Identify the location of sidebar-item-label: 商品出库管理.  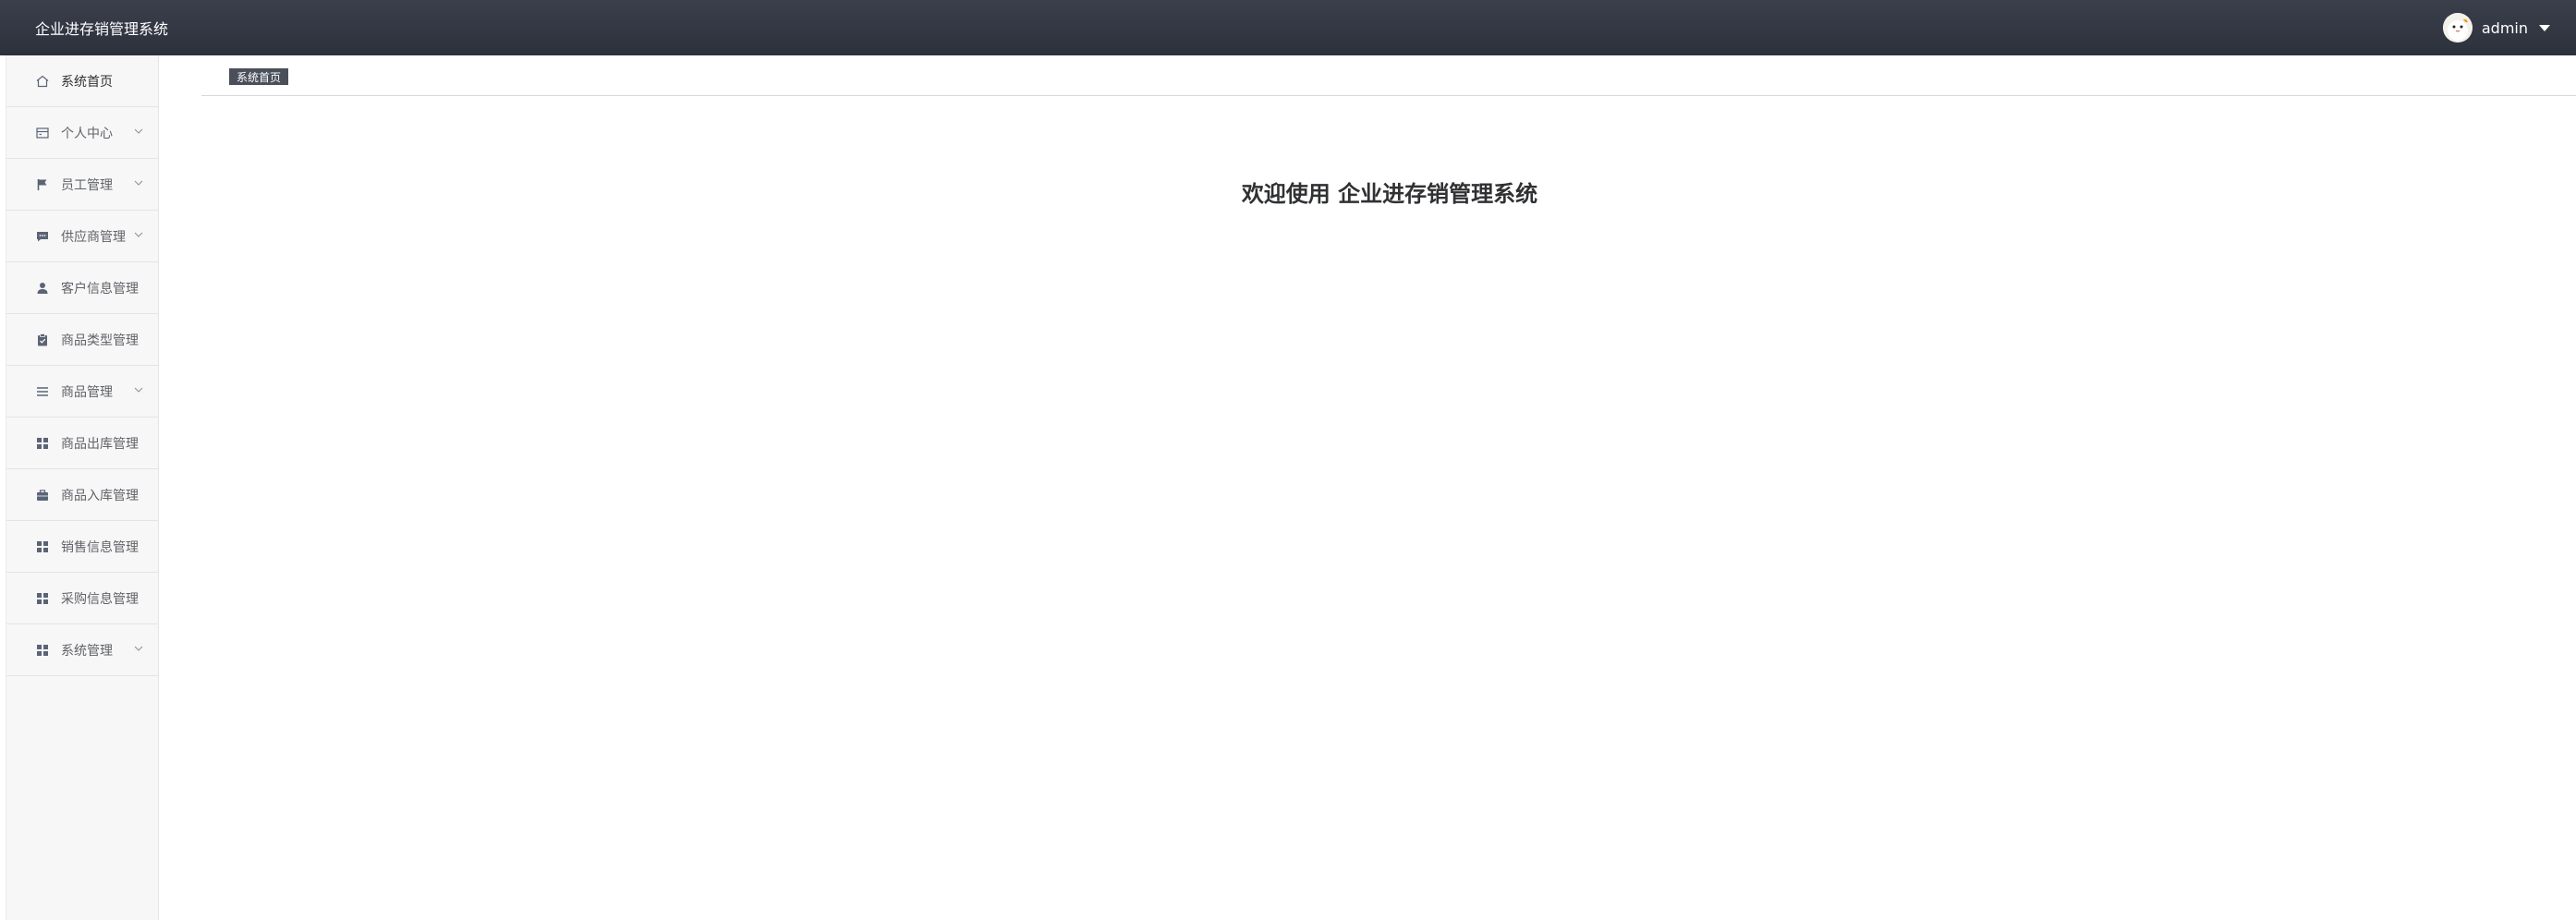
(100, 444).